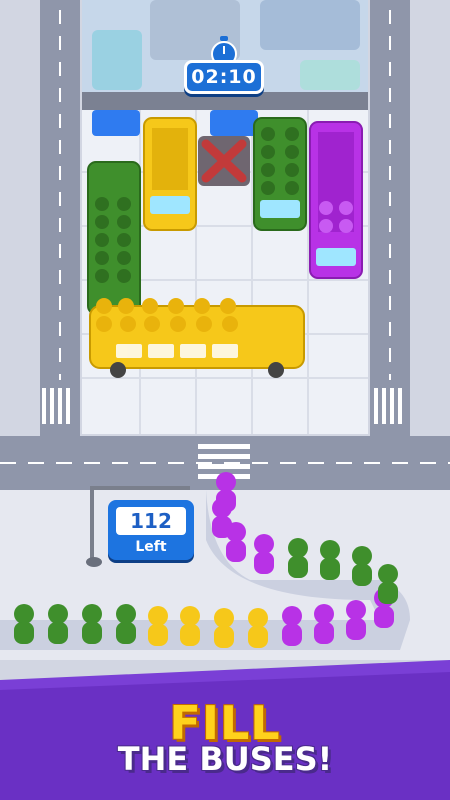 Image resolution: width=450 pixels, height=800 pixels. What do you see at coordinates (151, 547) in the screenshot?
I see `passengers-left-label: Left` at bounding box center [151, 547].